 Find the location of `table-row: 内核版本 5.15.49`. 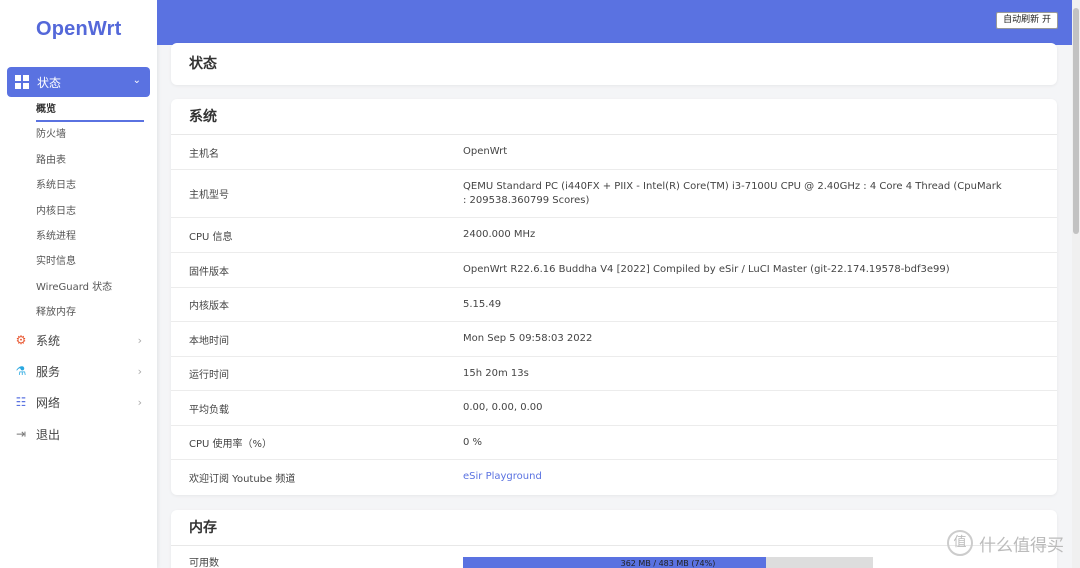

table-row: 内核版本 5.15.49 is located at coordinates (614, 305).